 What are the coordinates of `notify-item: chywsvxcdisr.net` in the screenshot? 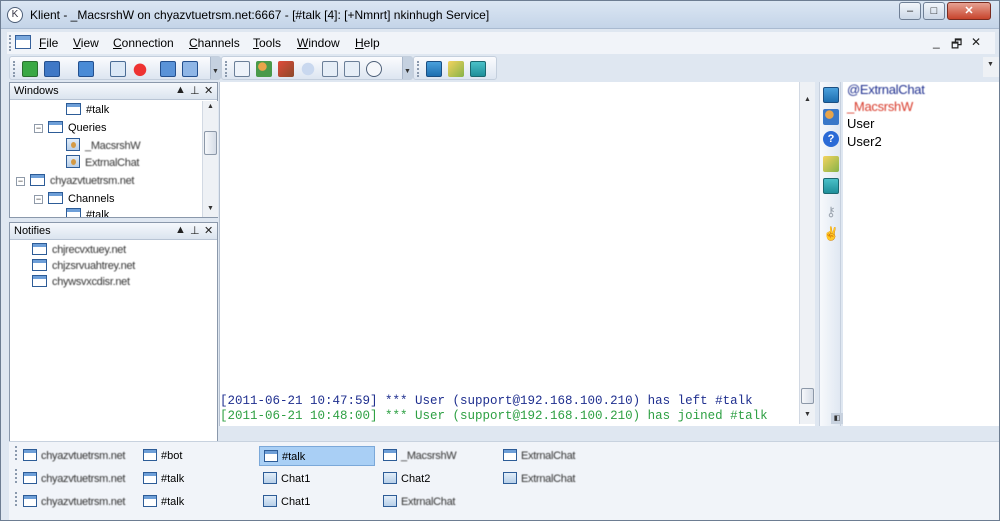 It's located at (81, 282).